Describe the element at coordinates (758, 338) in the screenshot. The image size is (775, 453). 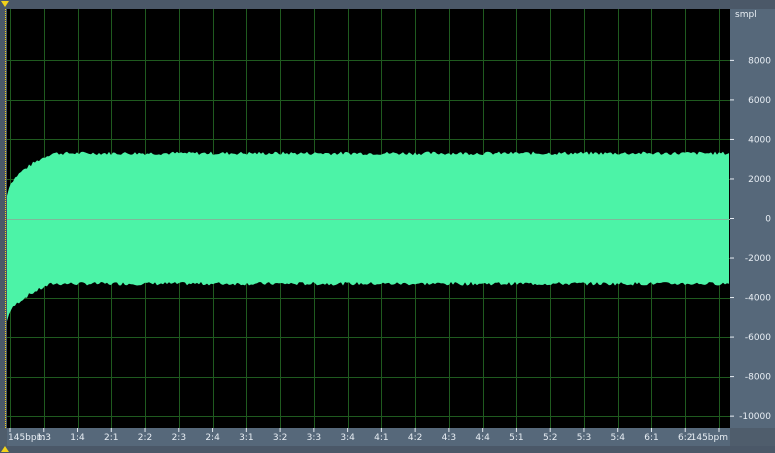
I see `amplitude-tick-label: -6000` at that location.